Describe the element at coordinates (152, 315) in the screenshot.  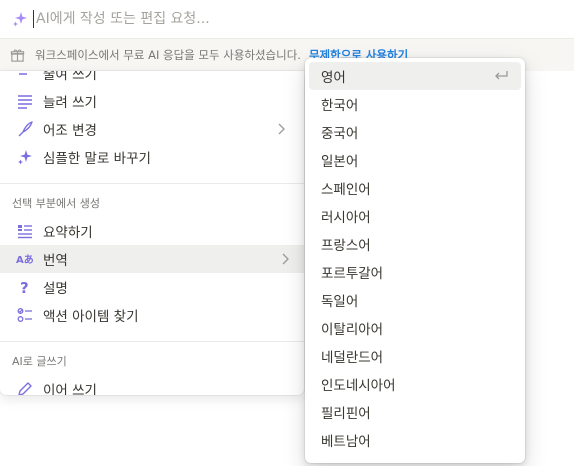
I see `menu-item-find-actions: 액션 아이템 찾기` at that location.